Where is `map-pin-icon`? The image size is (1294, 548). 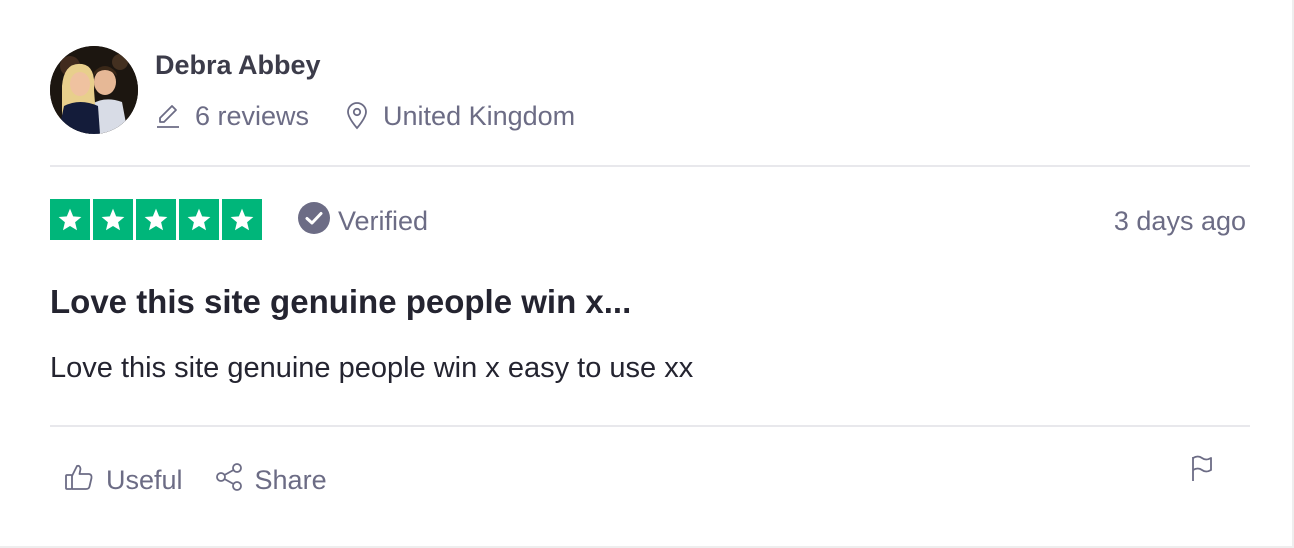
map-pin-icon is located at coordinates (357, 116).